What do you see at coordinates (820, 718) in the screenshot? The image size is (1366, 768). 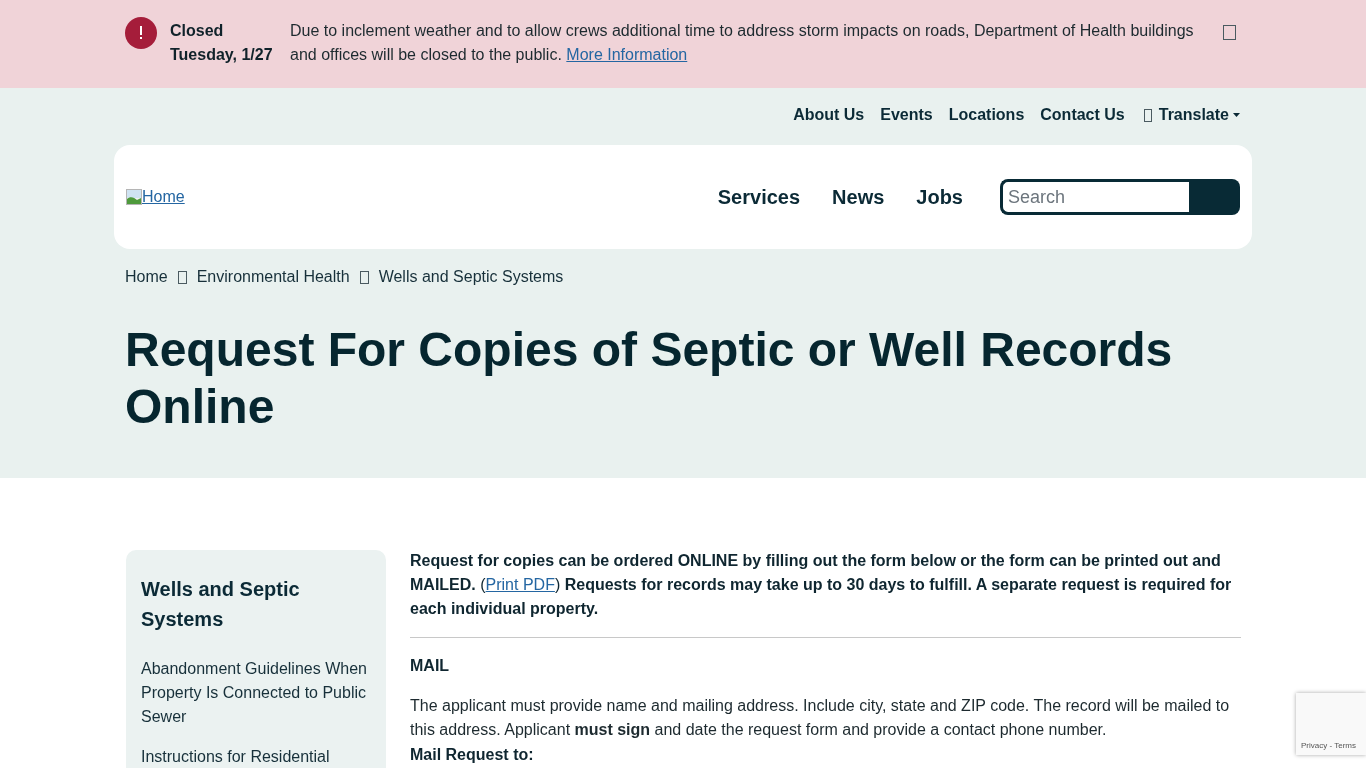 I see `section-paragraph: The applicant must provide name and mailing address. Include city, state and ZIP code. The record will be mailed to this address. Applicant must sign and date the request form and provide a contact phone number.` at bounding box center [820, 718].